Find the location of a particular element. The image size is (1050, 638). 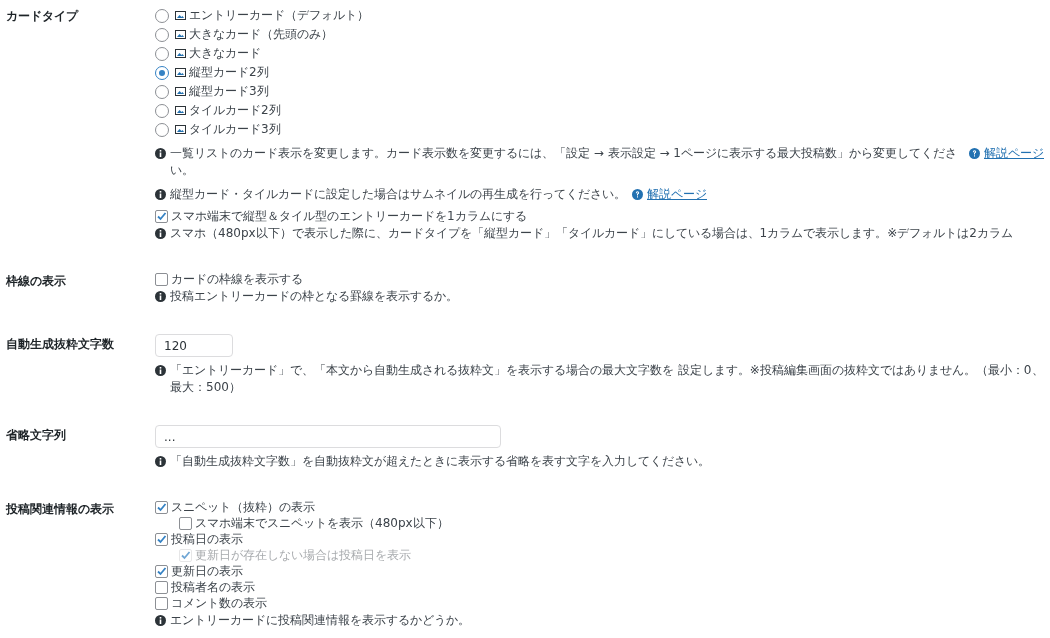

checkbox-label: カードの枠線を表示する is located at coordinates (237, 279).